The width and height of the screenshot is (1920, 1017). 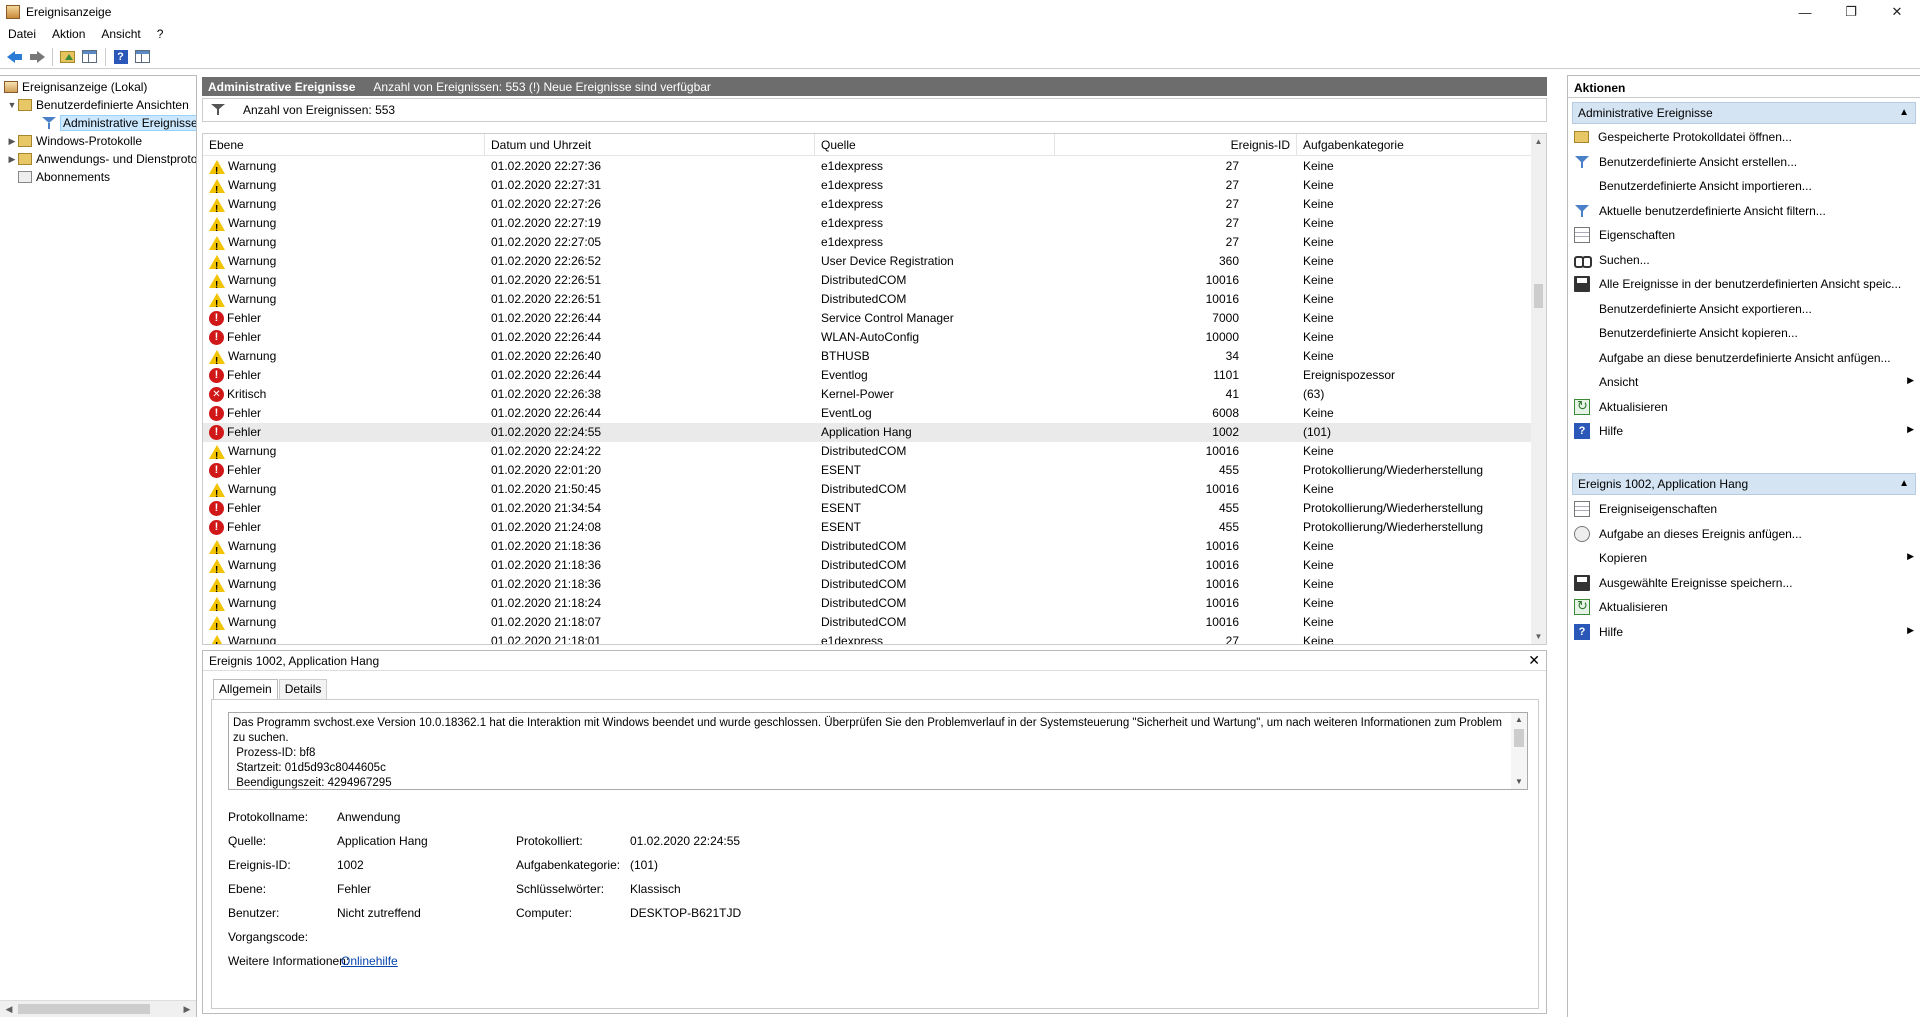 What do you see at coordinates (868, 359) in the screenshot?
I see `table-row: Warnung 01.02.2020 22:26:40 BTHUSB 34 Keine` at bounding box center [868, 359].